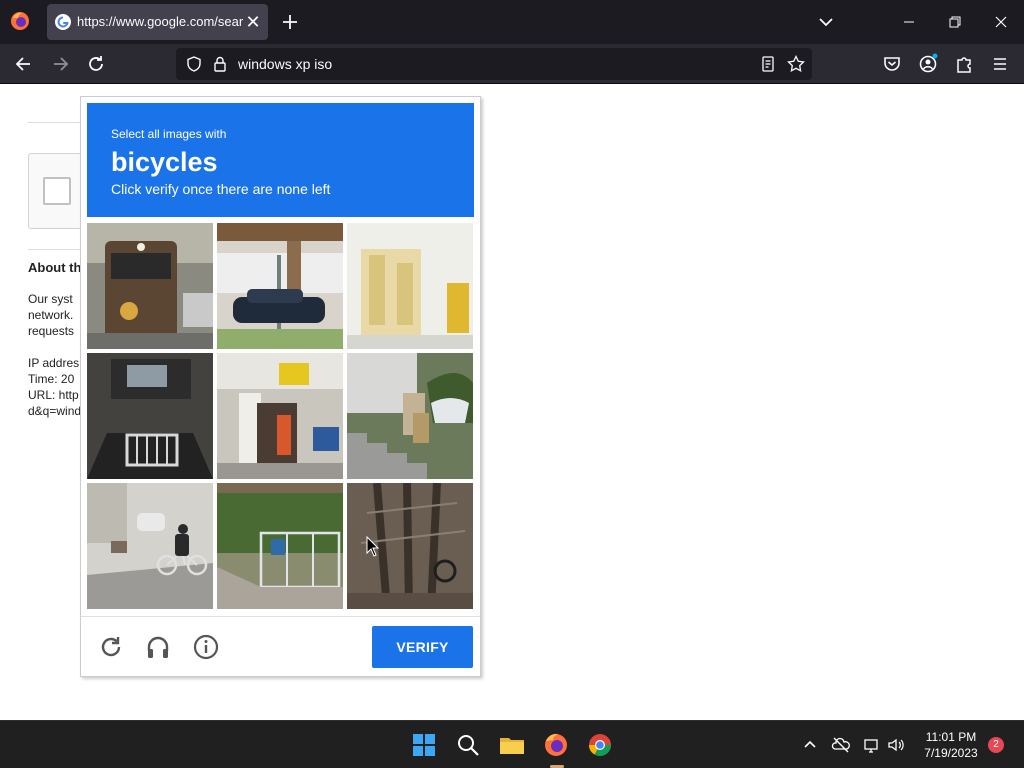  I want to click on start-windows-icon, so click(424, 745).